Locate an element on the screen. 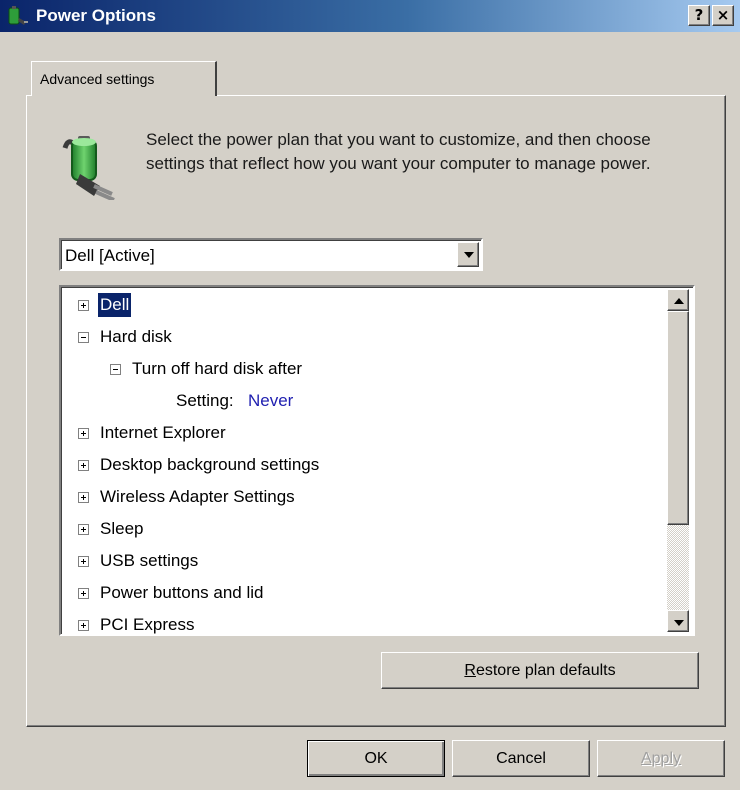  tree-item-label: Internet Explorer is located at coordinates (163, 432).